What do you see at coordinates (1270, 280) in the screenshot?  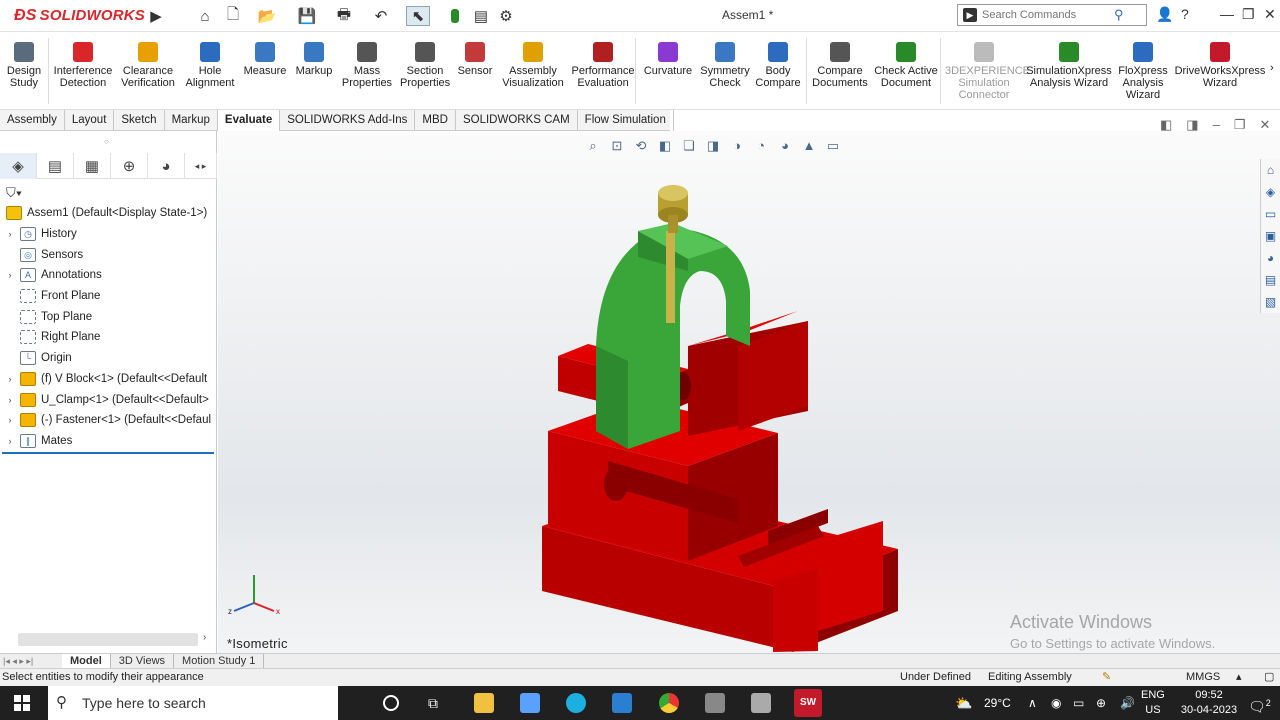 I see `custom-properties-icon: ▤` at bounding box center [1270, 280].